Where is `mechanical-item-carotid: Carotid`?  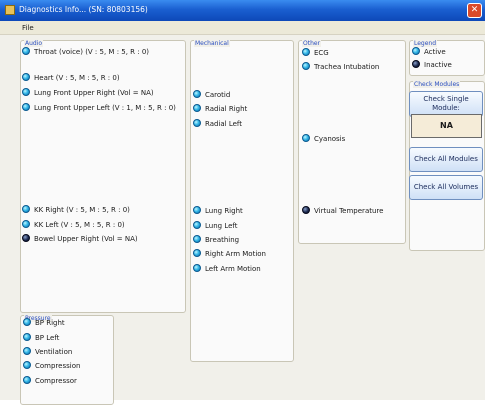 mechanical-item-carotid: Carotid is located at coordinates (211, 95).